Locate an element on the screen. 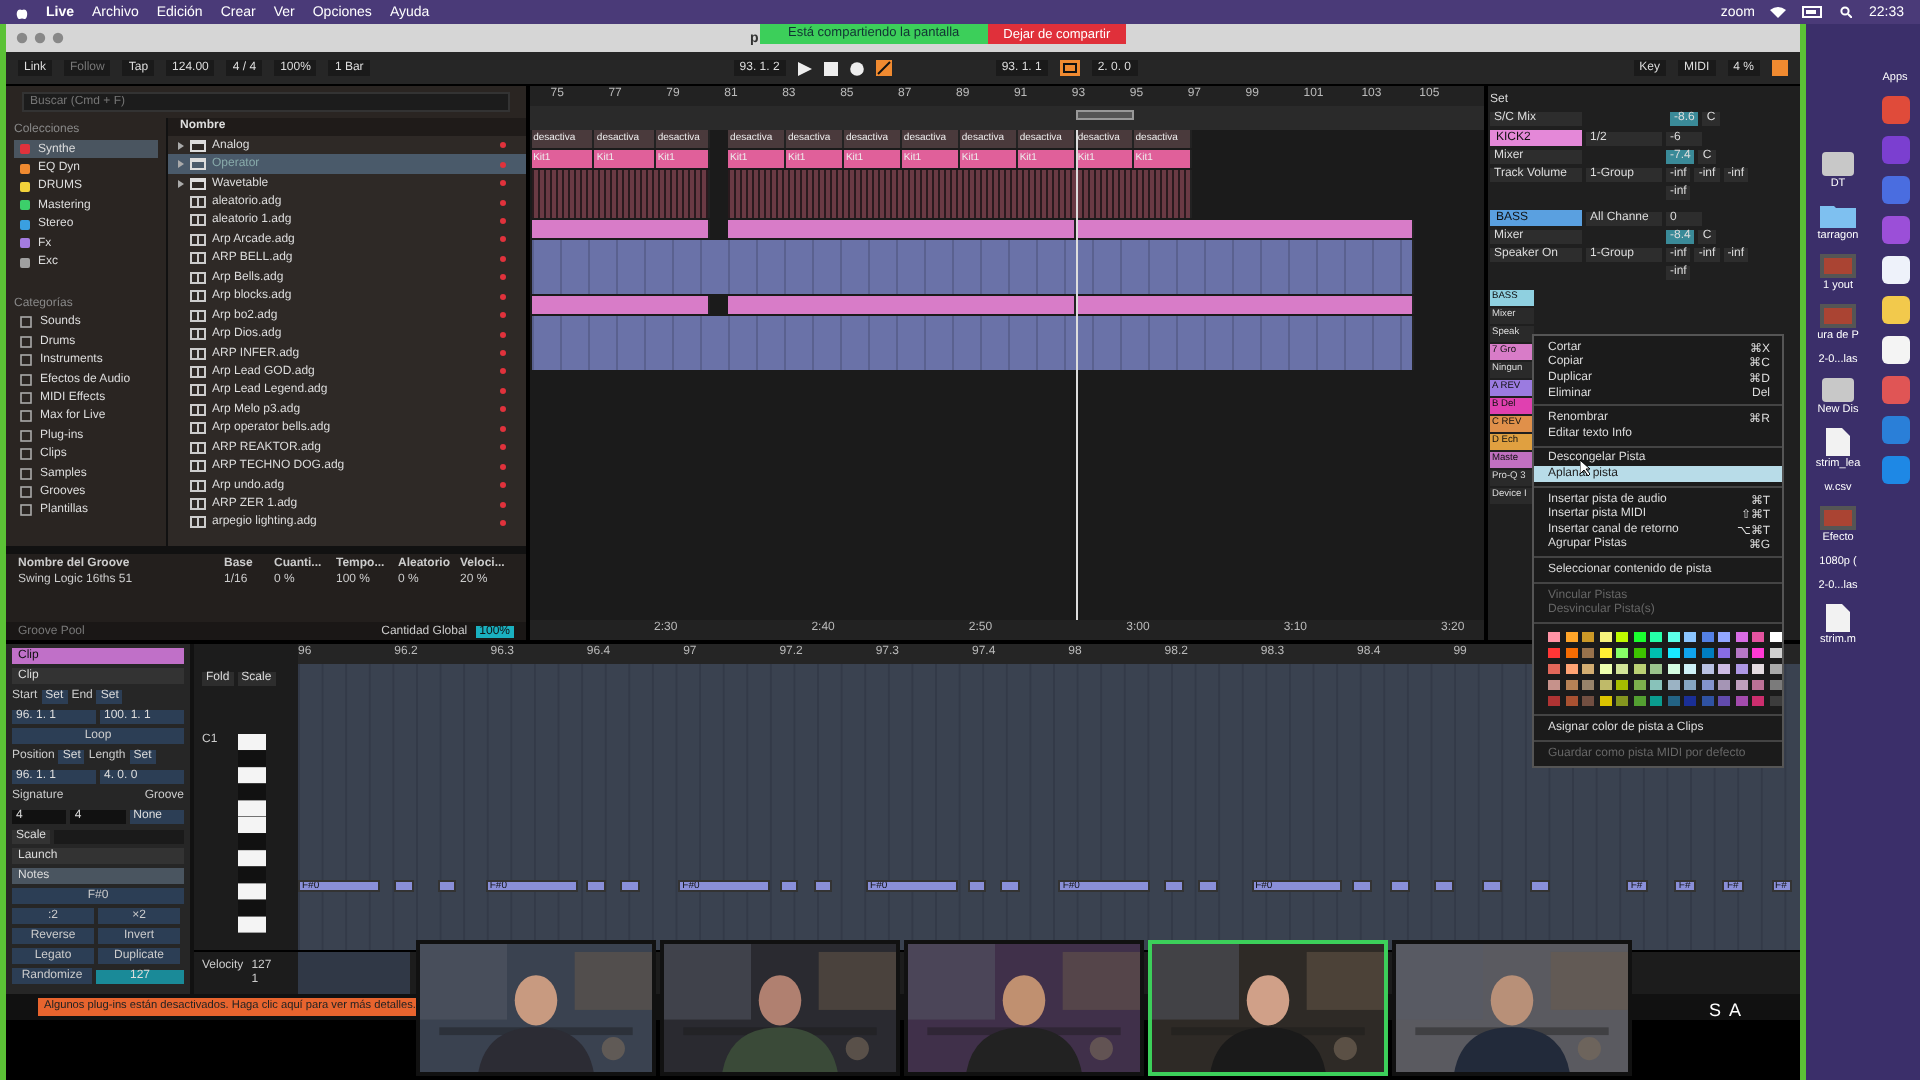  battery-icon is located at coordinates (1813, 12).